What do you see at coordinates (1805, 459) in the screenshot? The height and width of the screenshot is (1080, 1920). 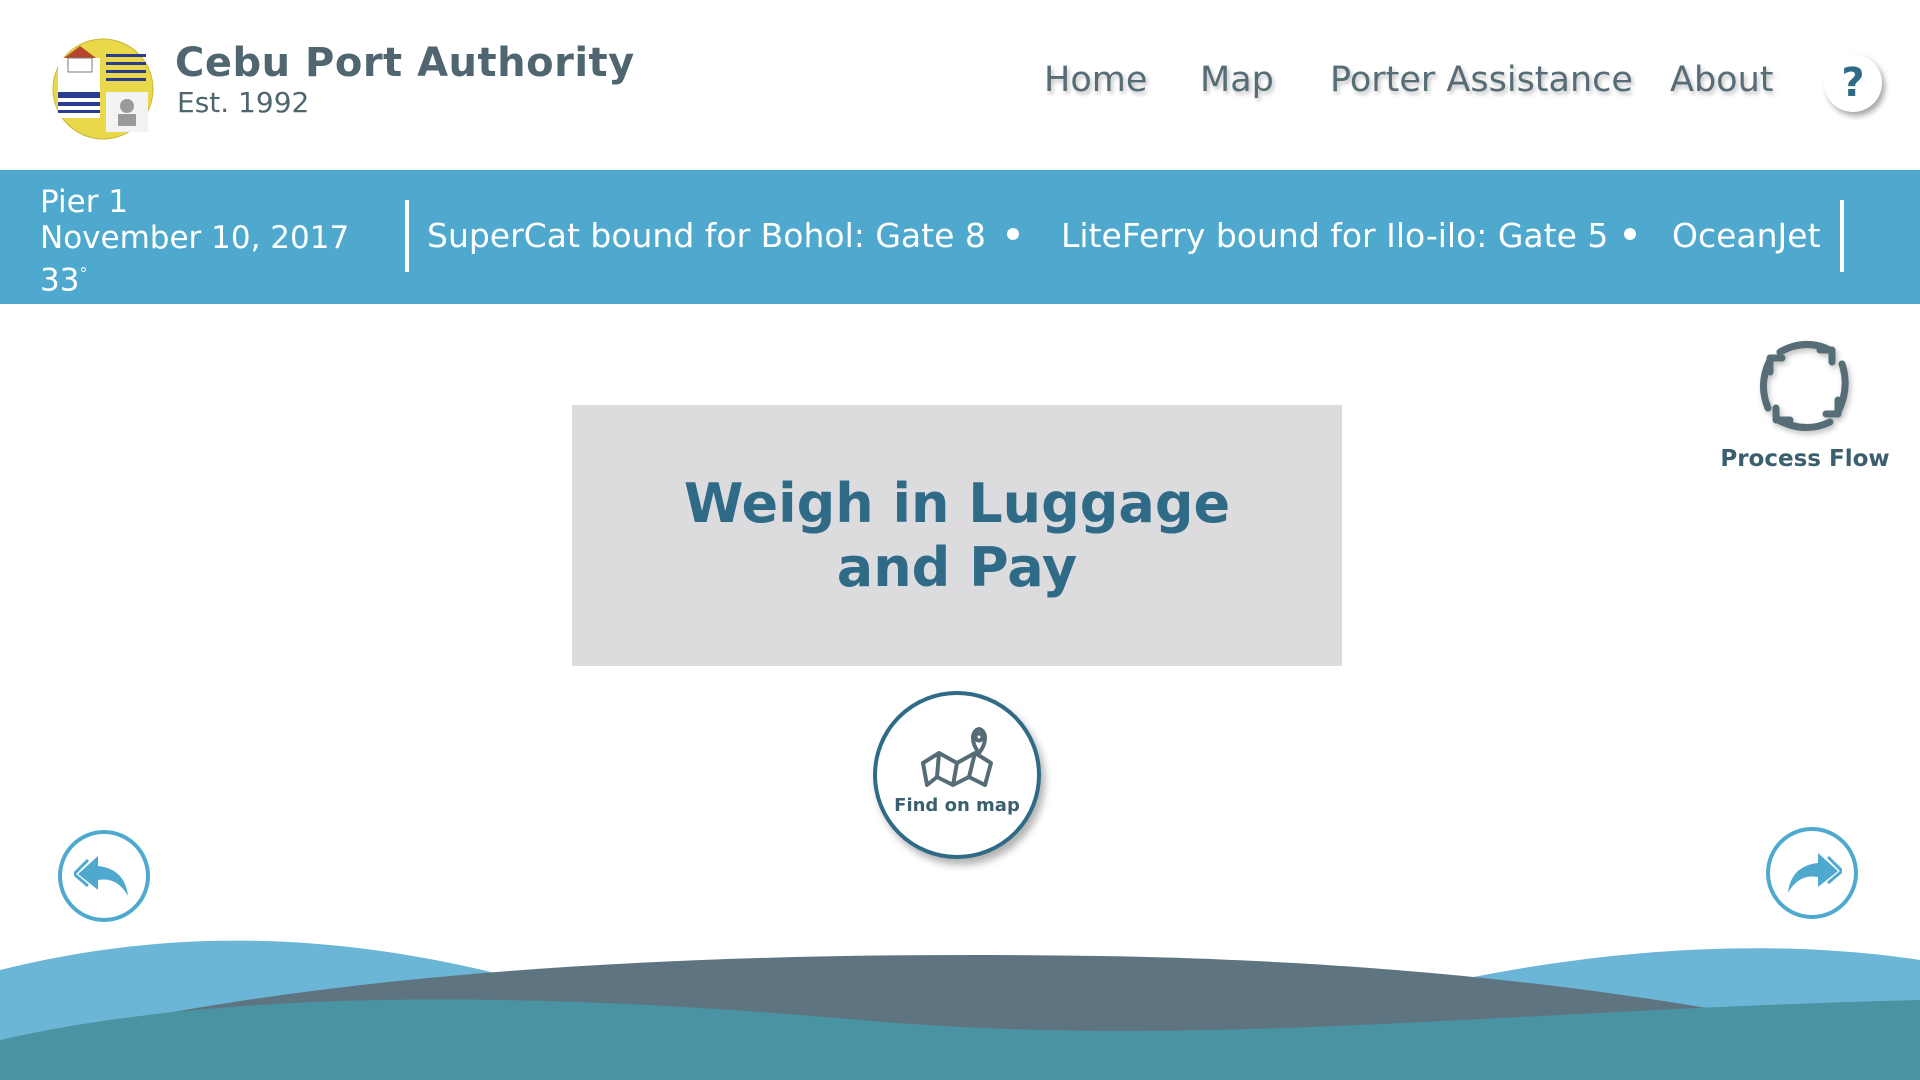 I see `process-flow-label: Process Flow` at bounding box center [1805, 459].